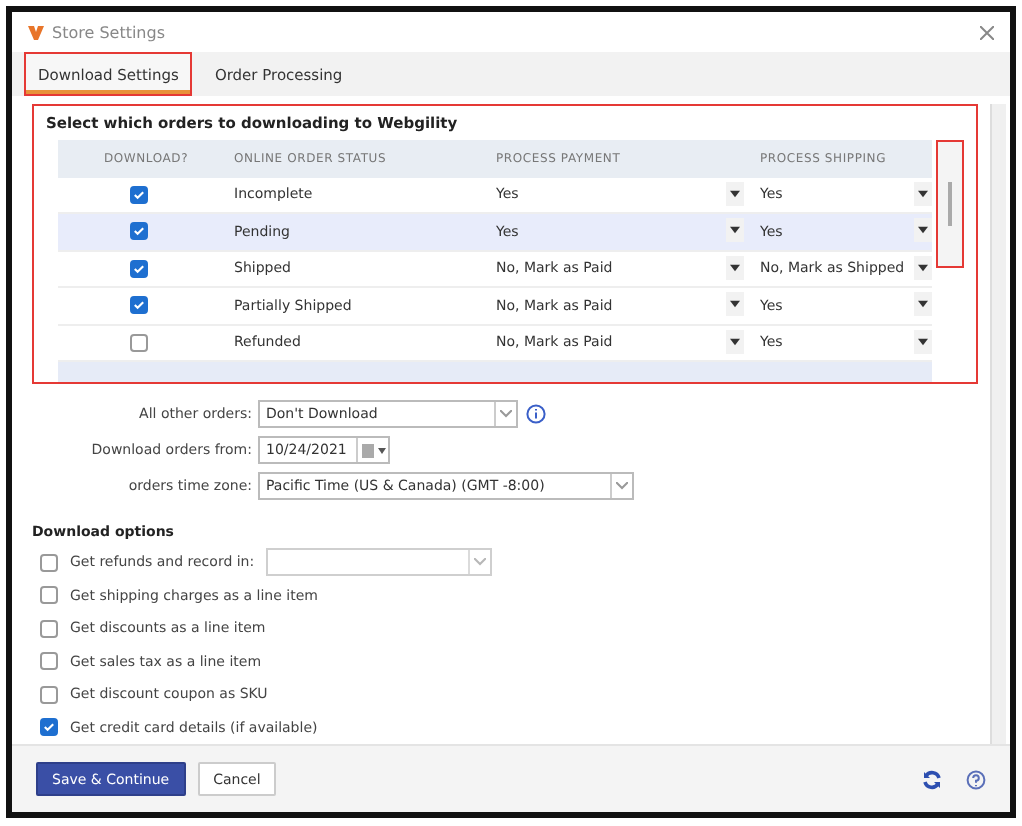 The image size is (1022, 826). Describe the element at coordinates (950, 204) in the screenshot. I see `scrollbar` at that location.